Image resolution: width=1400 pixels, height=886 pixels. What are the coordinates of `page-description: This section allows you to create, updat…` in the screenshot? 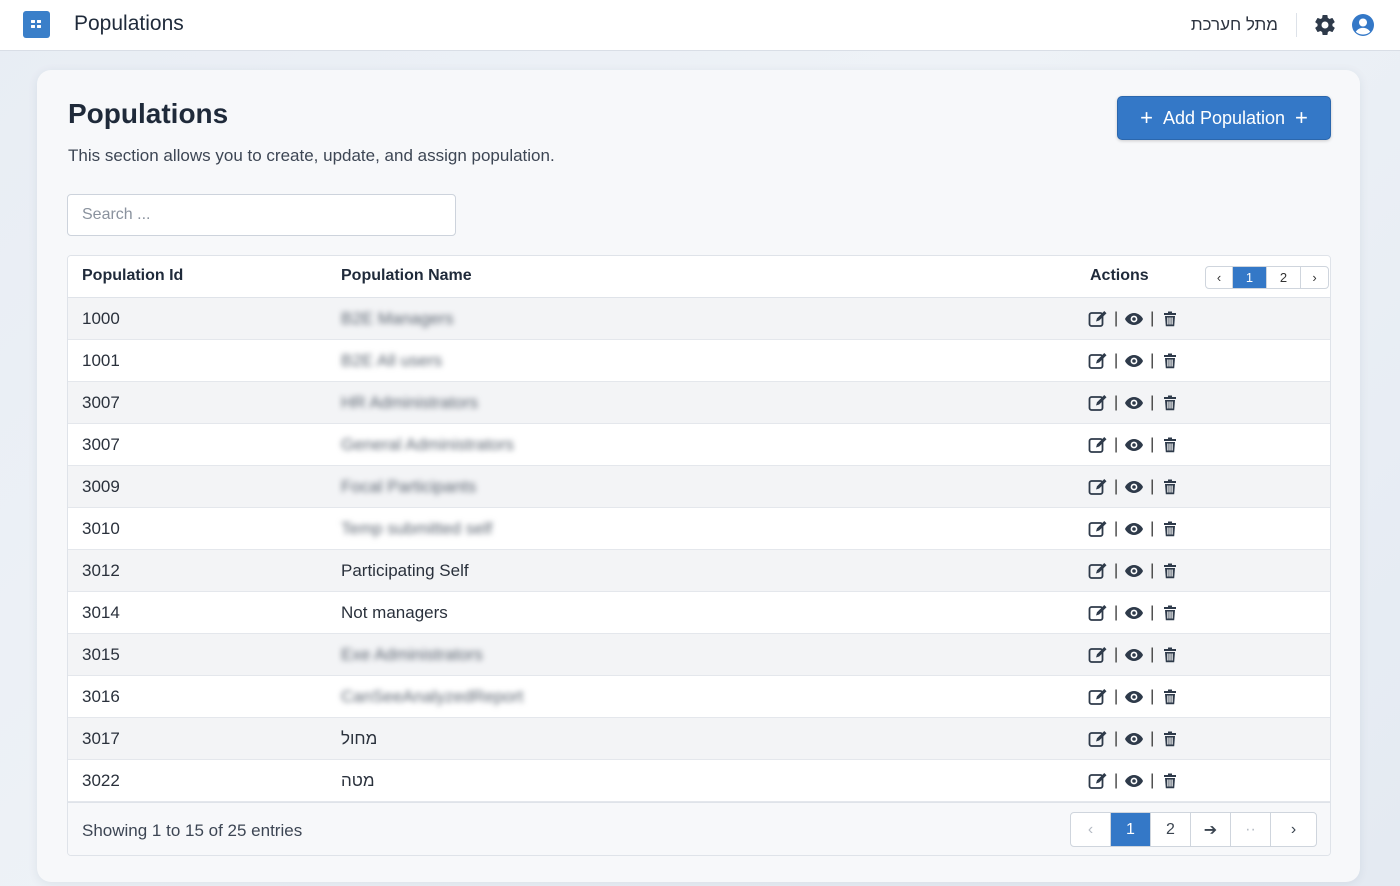 It's located at (311, 155).